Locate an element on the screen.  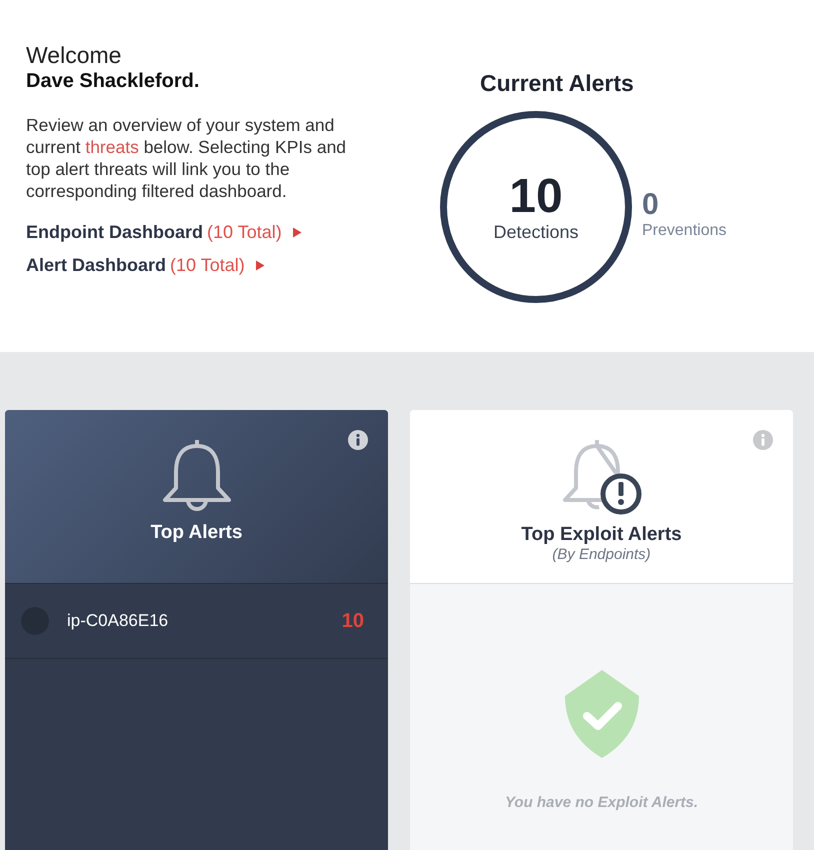
alert-count: 10 is located at coordinates (353, 621).